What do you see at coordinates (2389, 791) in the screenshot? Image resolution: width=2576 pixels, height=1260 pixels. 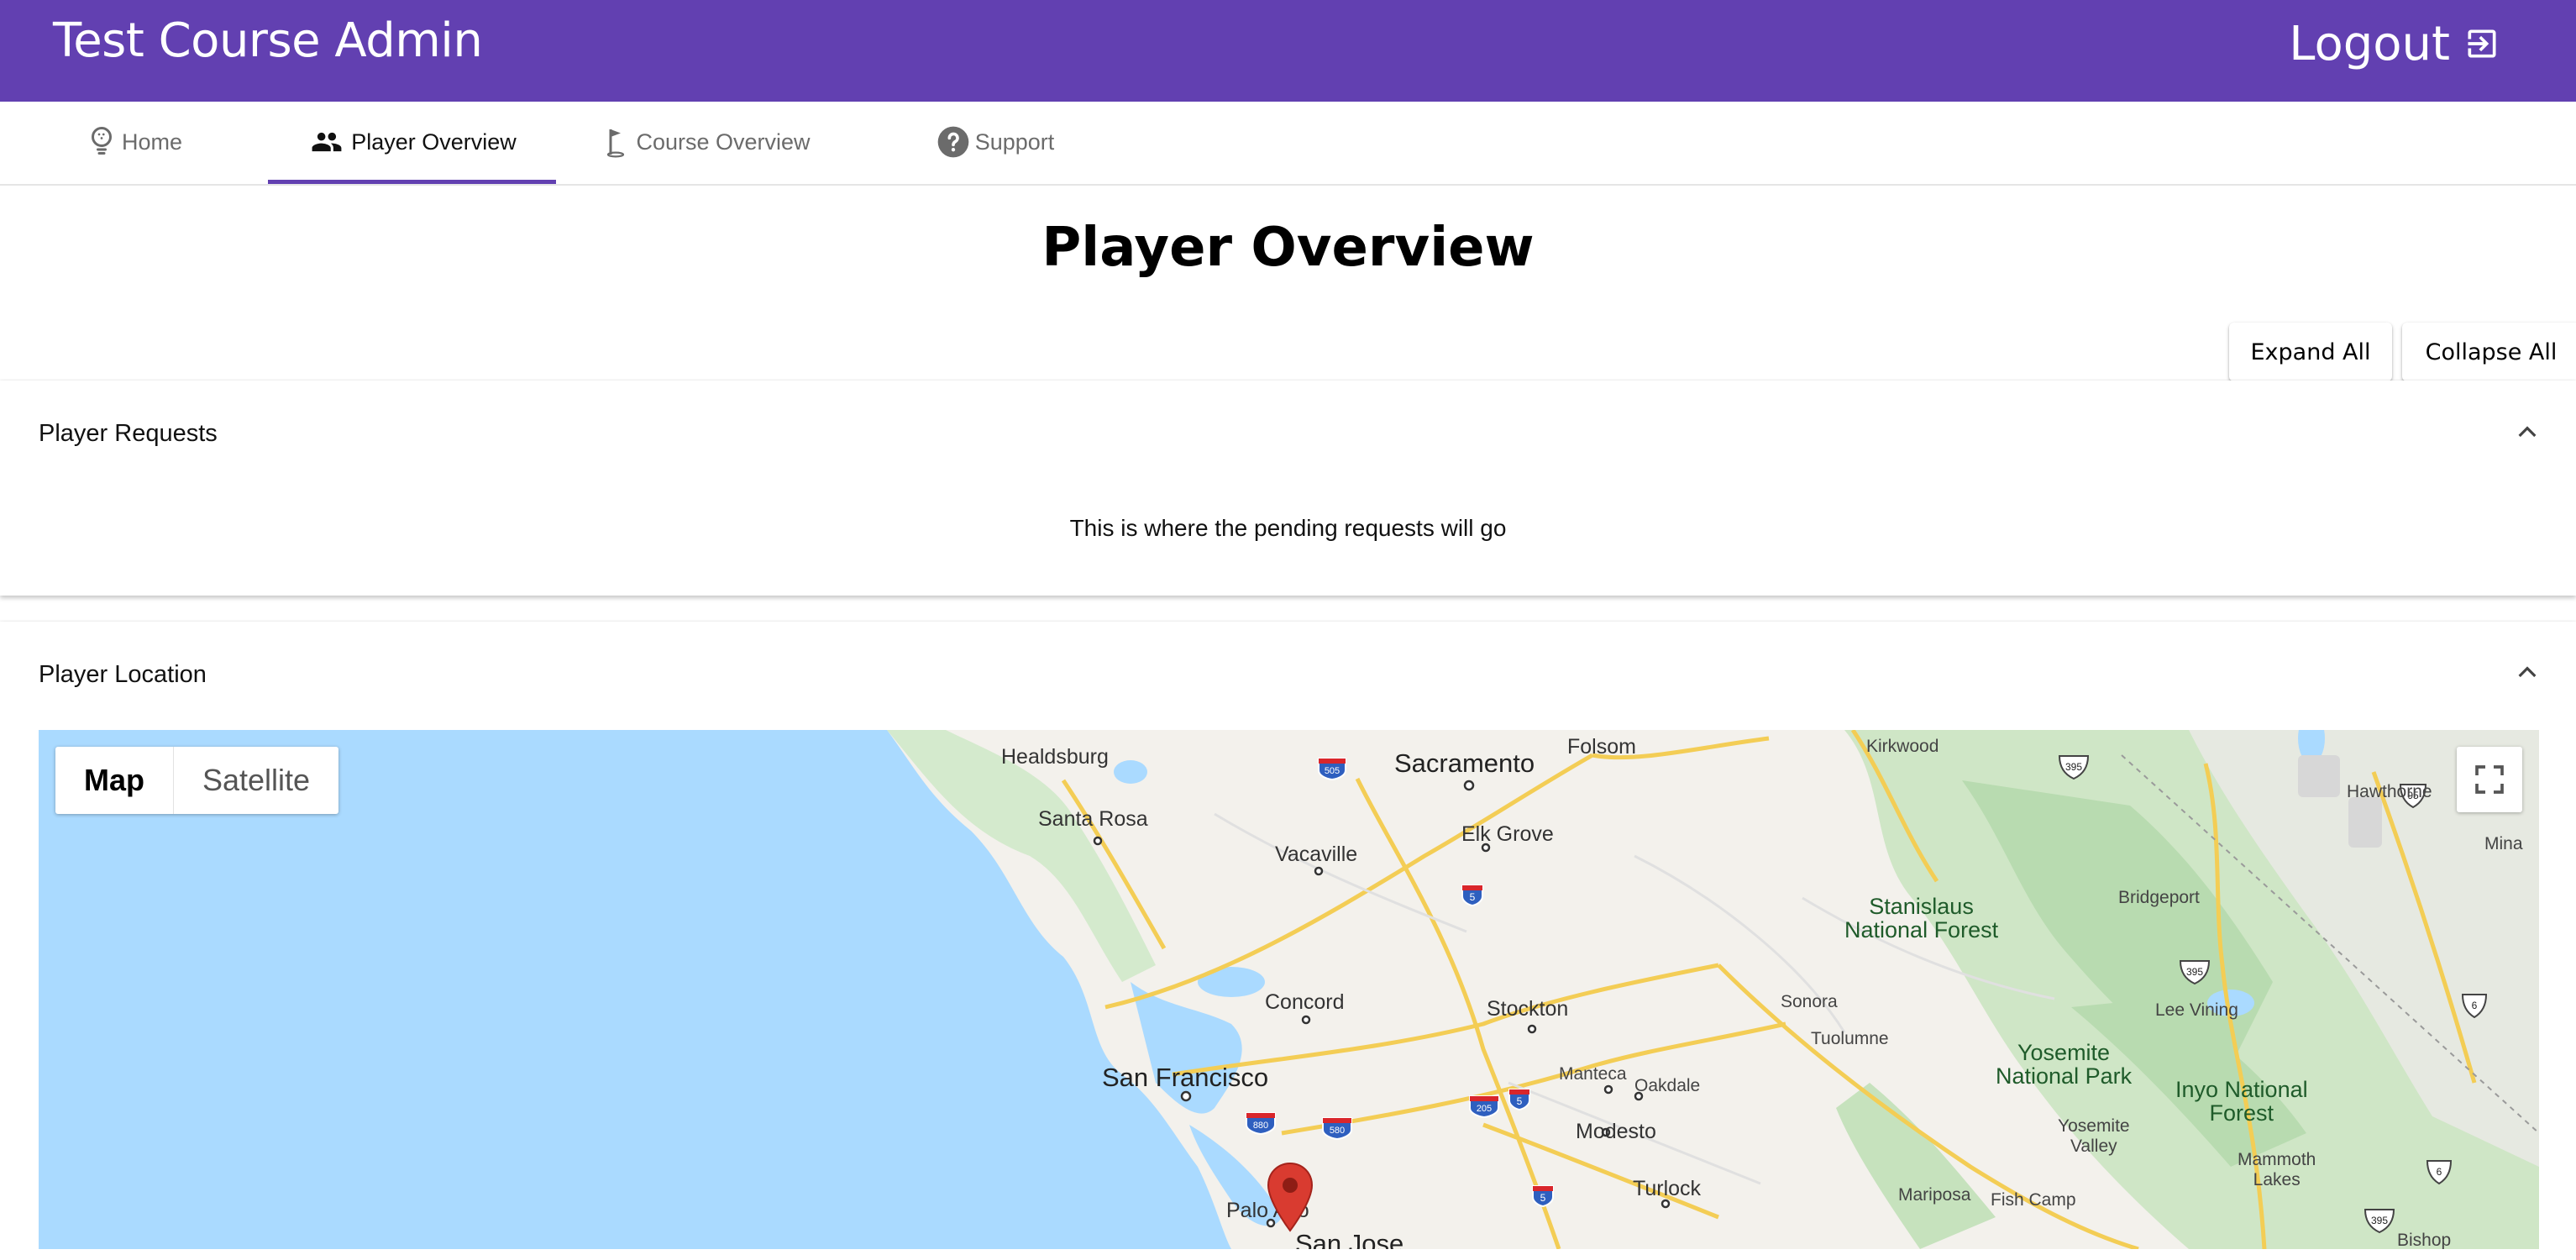 I see `map-label: Hawthorne` at bounding box center [2389, 791].